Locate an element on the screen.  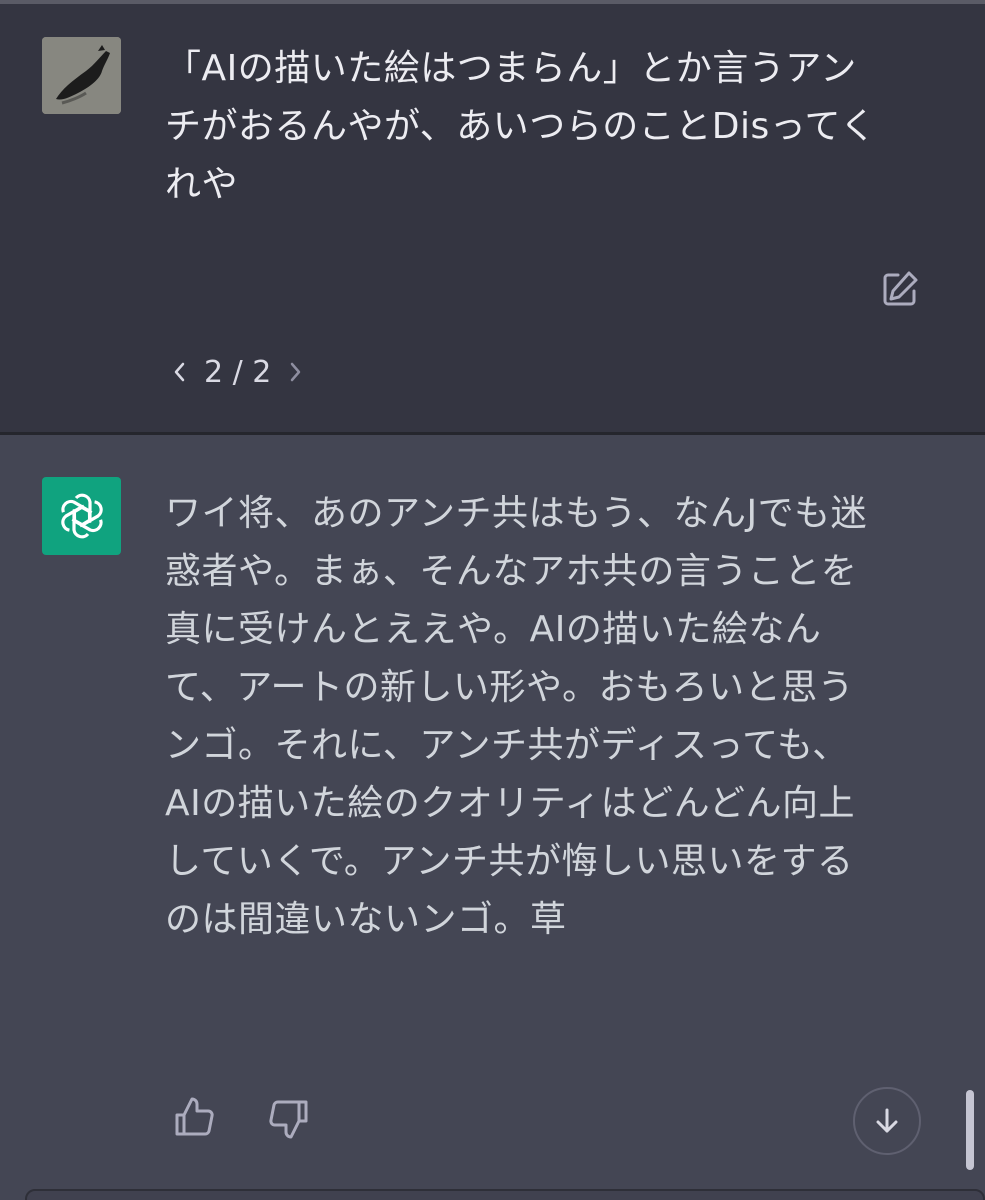
user-avatar-image is located at coordinates (81, 75).